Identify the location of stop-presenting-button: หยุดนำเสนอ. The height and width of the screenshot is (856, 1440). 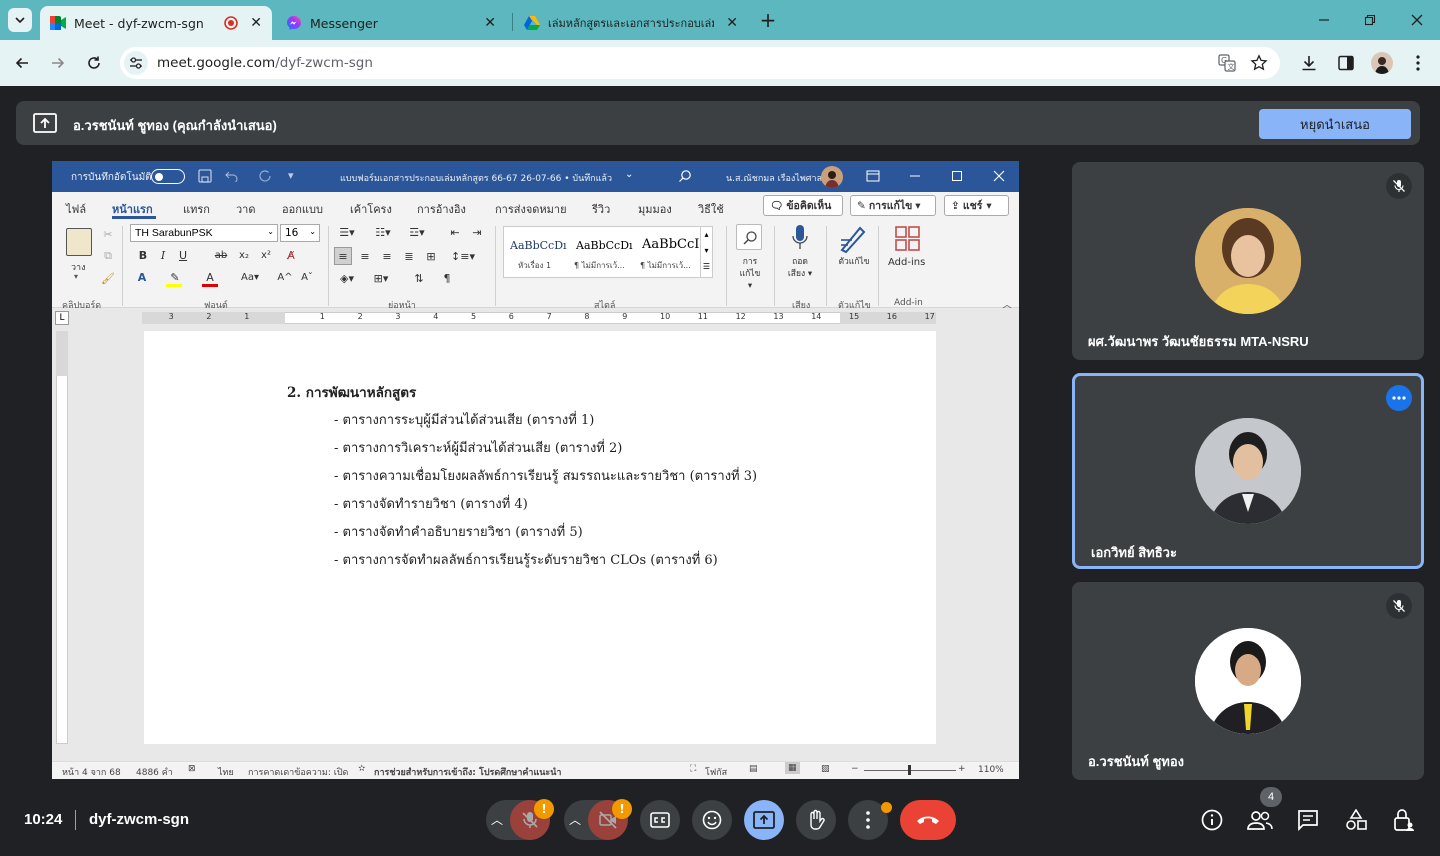
(1335, 124).